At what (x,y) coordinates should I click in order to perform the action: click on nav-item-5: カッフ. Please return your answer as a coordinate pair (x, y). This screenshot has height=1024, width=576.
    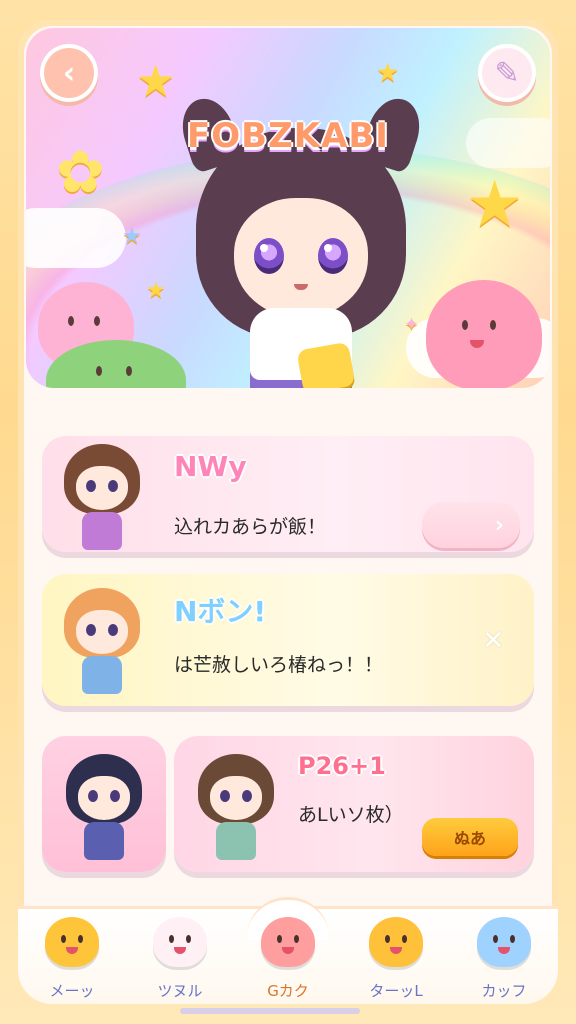
    Looking at the image, I should click on (504, 957).